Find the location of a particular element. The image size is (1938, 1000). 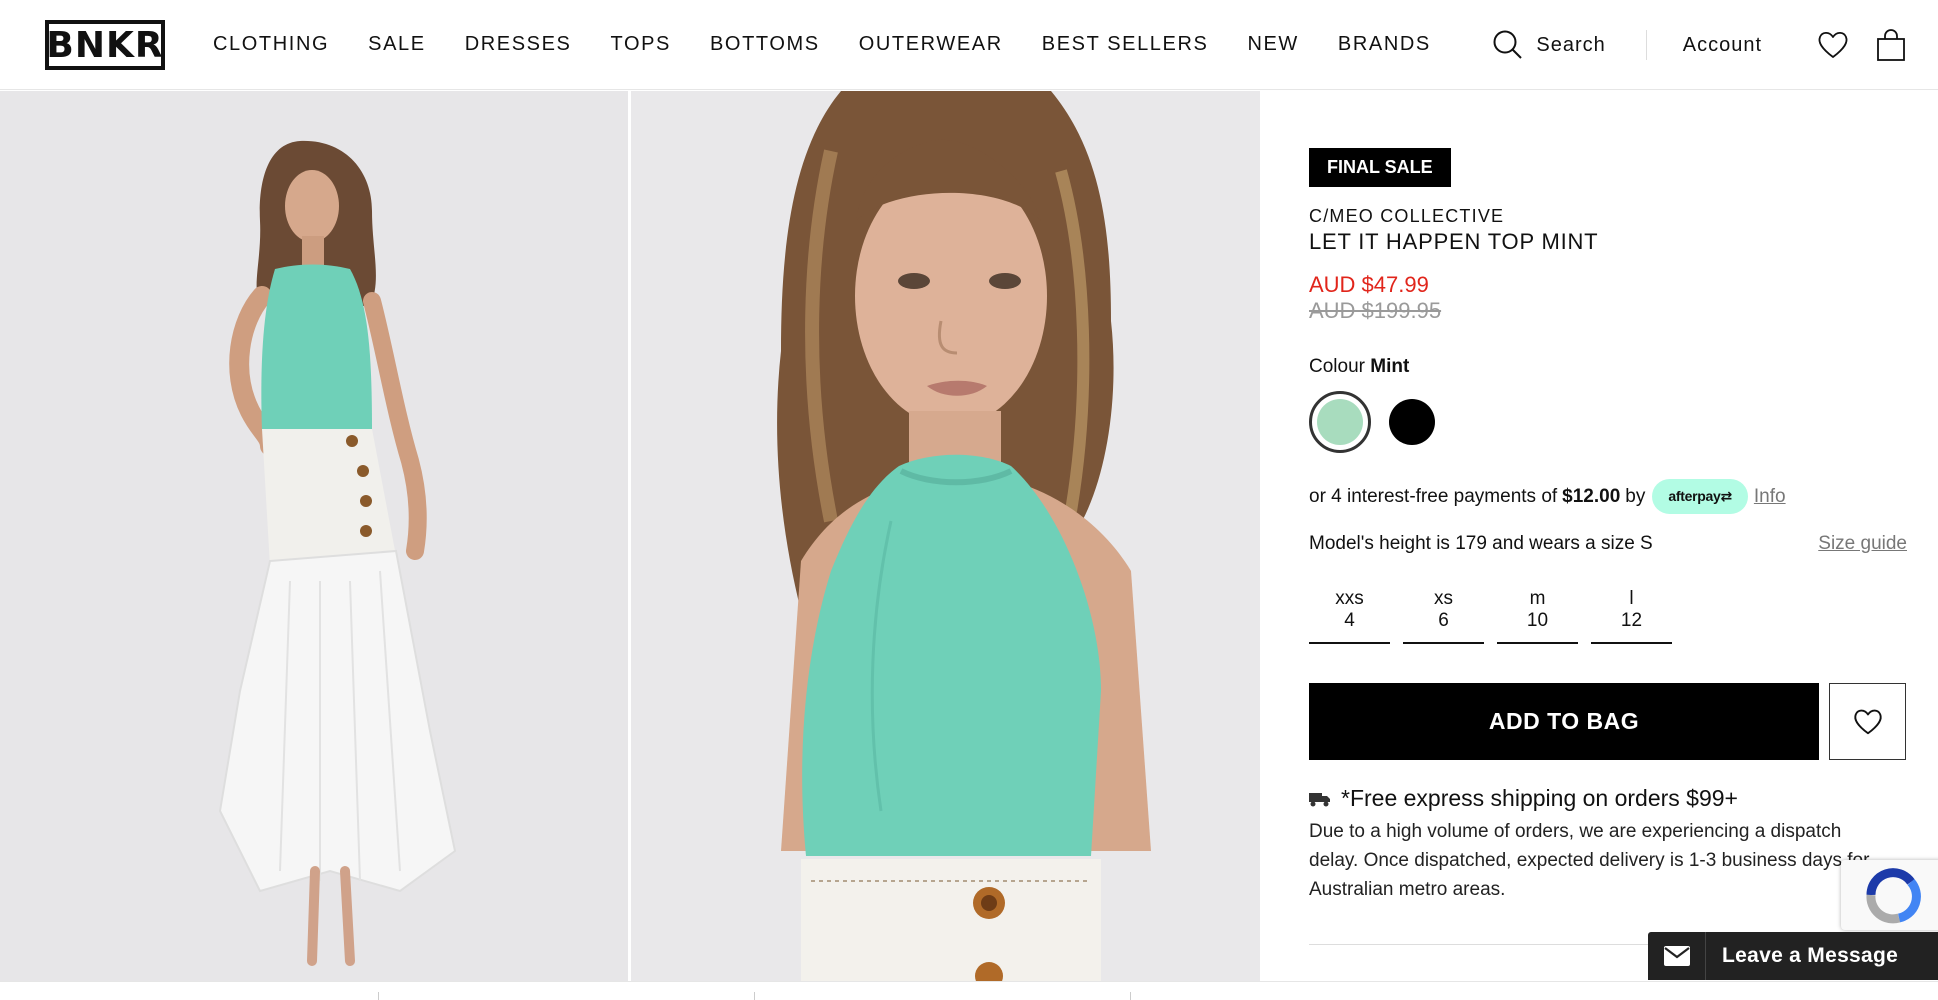

recaptcha-icon is located at coordinates (1893, 896).